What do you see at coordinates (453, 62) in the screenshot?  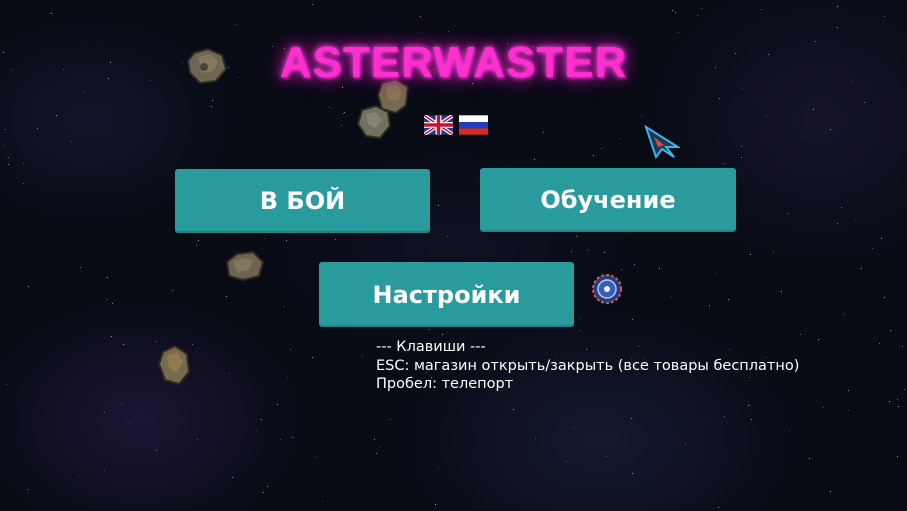 I see `game-title: ASTERWASTER` at bounding box center [453, 62].